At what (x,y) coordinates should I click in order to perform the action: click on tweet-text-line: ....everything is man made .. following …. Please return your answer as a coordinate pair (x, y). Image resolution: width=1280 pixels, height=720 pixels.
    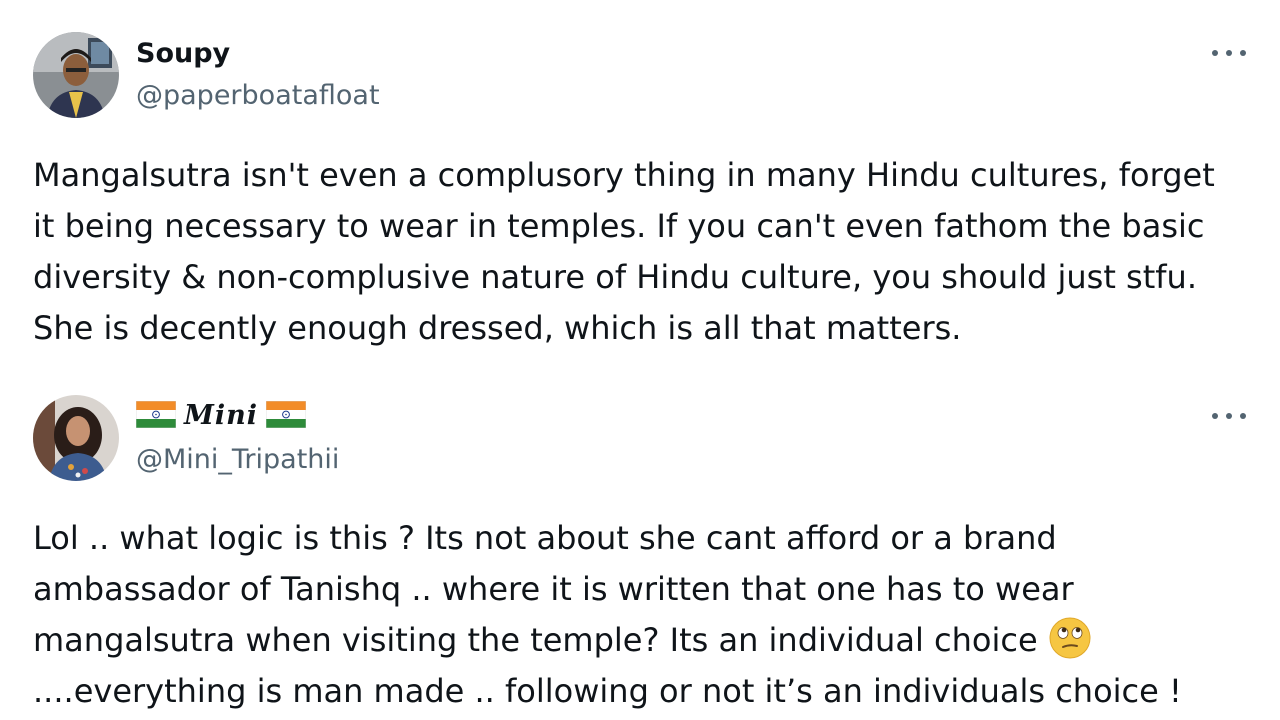
    Looking at the image, I should click on (607, 691).